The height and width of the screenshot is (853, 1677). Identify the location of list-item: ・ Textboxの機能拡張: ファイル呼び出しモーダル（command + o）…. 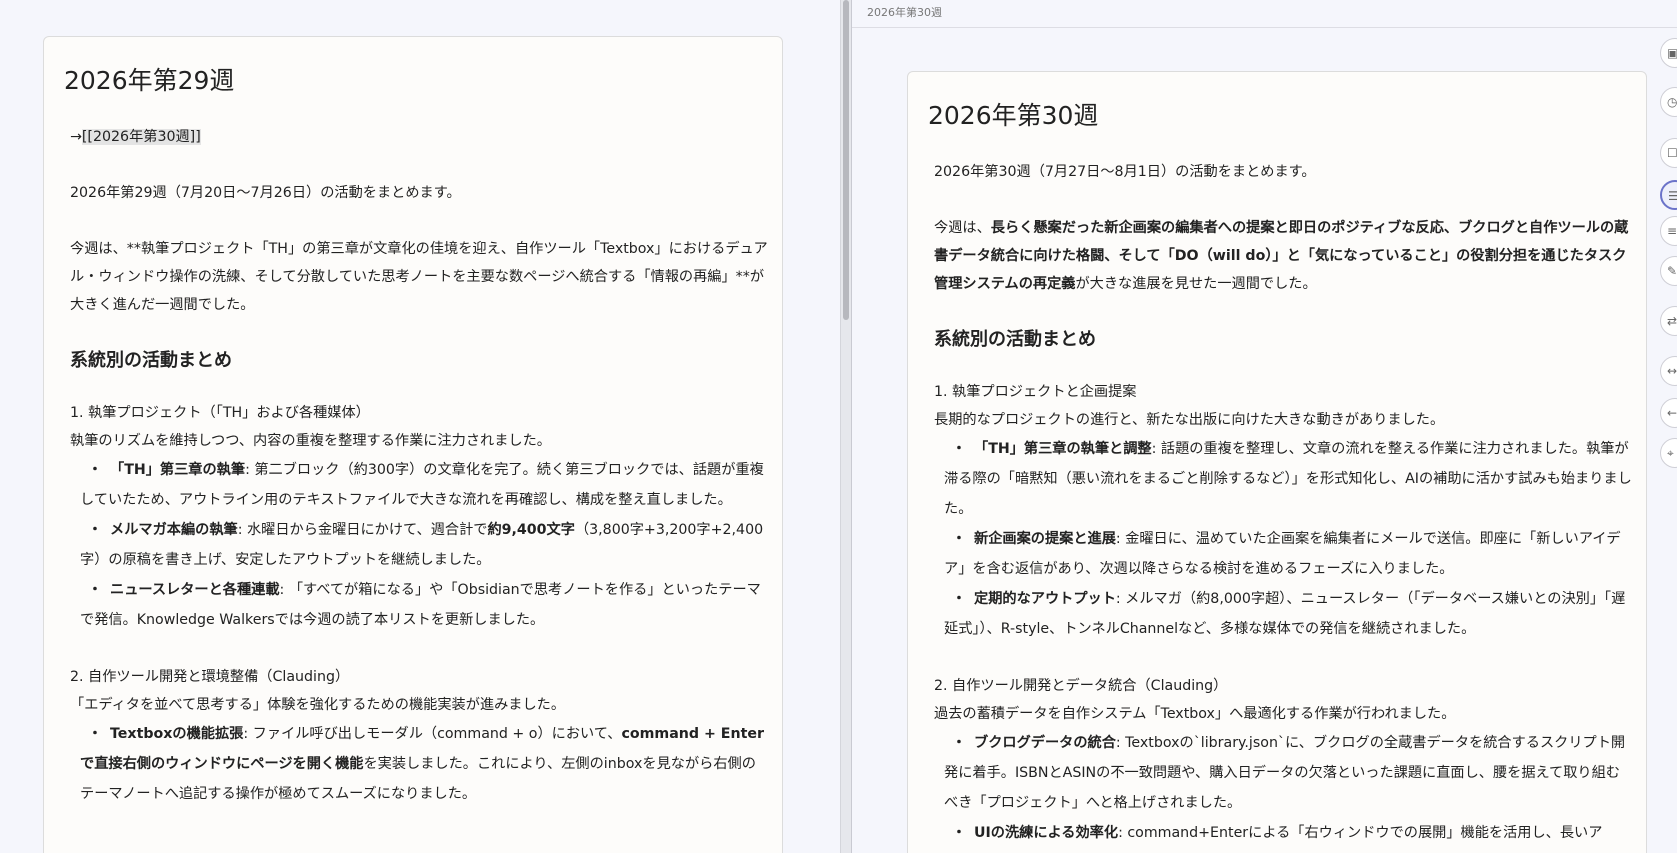
(422, 764).